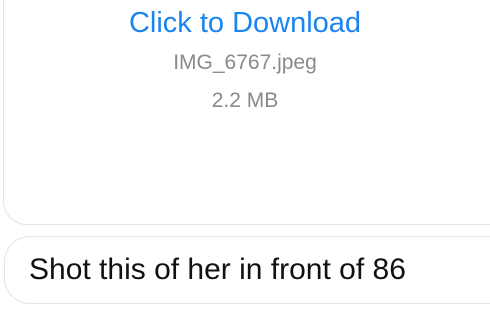 The image size is (490, 310). Describe the element at coordinates (245, 100) in the screenshot. I see `attachment-file-size: 2.2 MB` at that location.